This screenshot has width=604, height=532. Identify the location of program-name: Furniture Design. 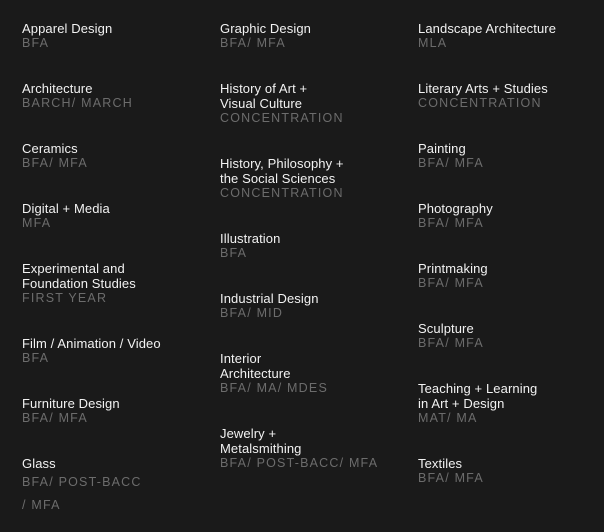
(71, 403).